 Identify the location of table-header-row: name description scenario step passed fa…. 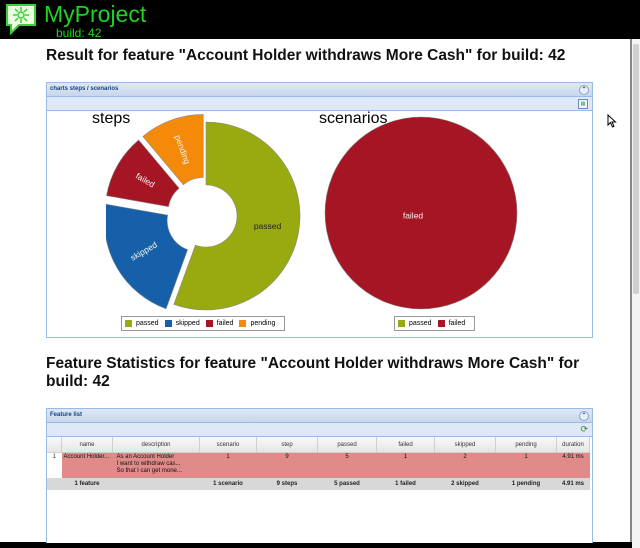
(318, 445).